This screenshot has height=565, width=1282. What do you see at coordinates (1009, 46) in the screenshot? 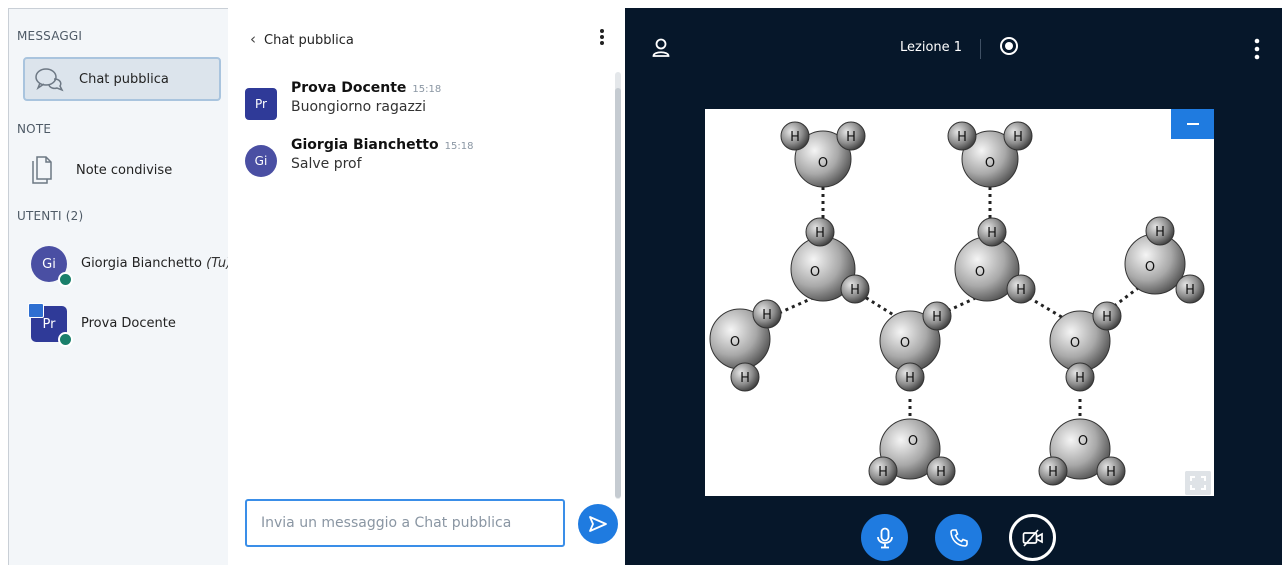
I see `record-icon` at bounding box center [1009, 46].